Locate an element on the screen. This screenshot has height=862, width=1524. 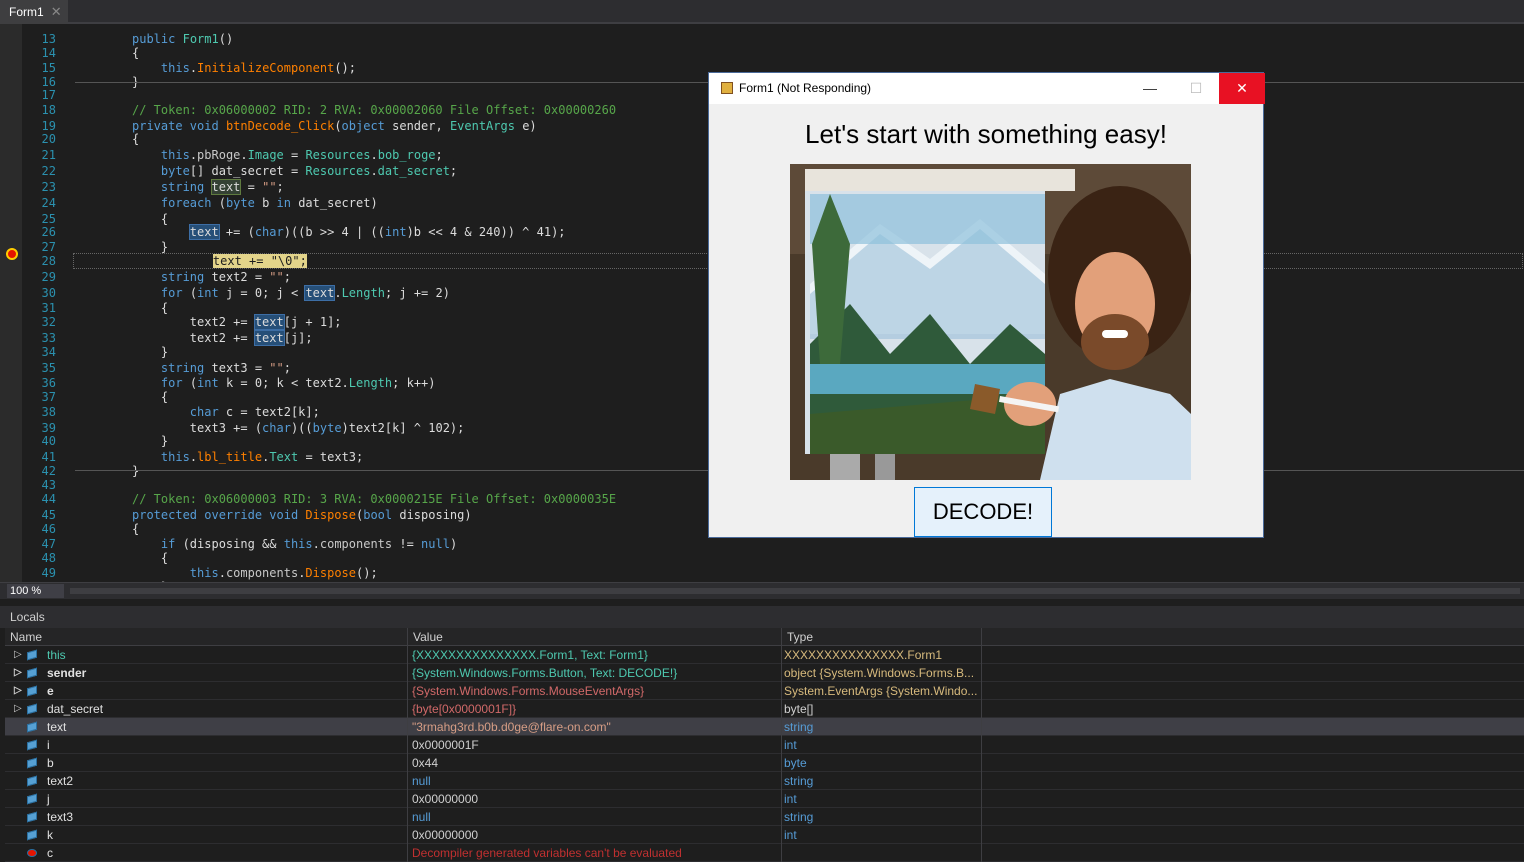
locals-row: text3 null string is located at coordinates (764, 817).